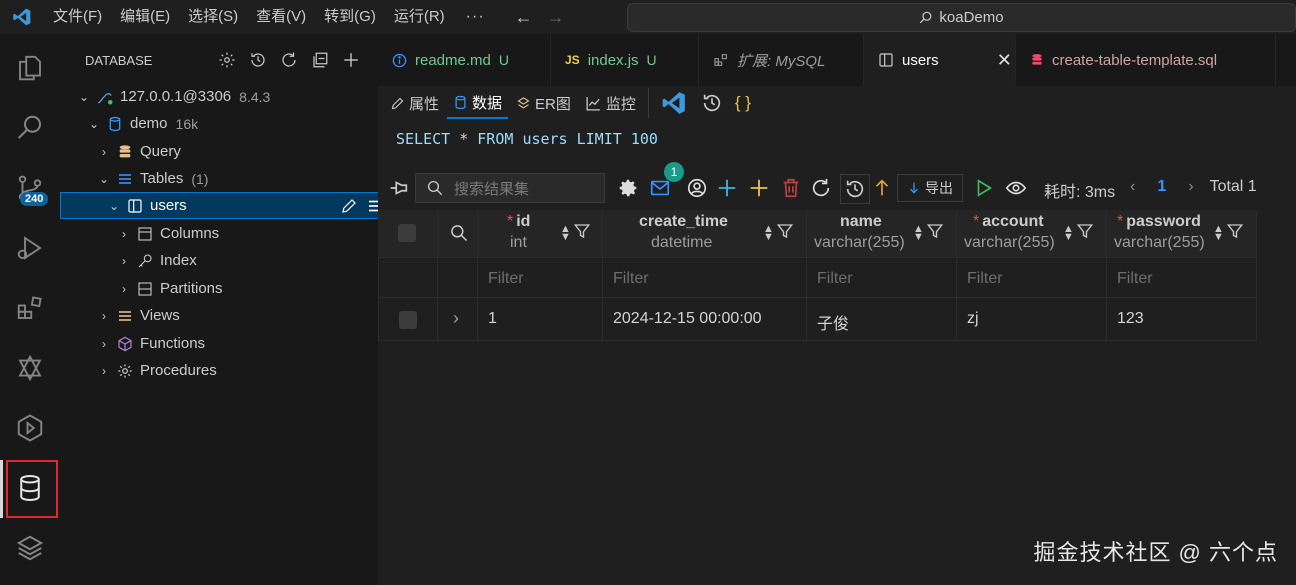 This screenshot has height=585, width=1296. I want to click on tree-connection: ⌄ 127.0.0.1@3306 8.4.3, so click(227, 96).